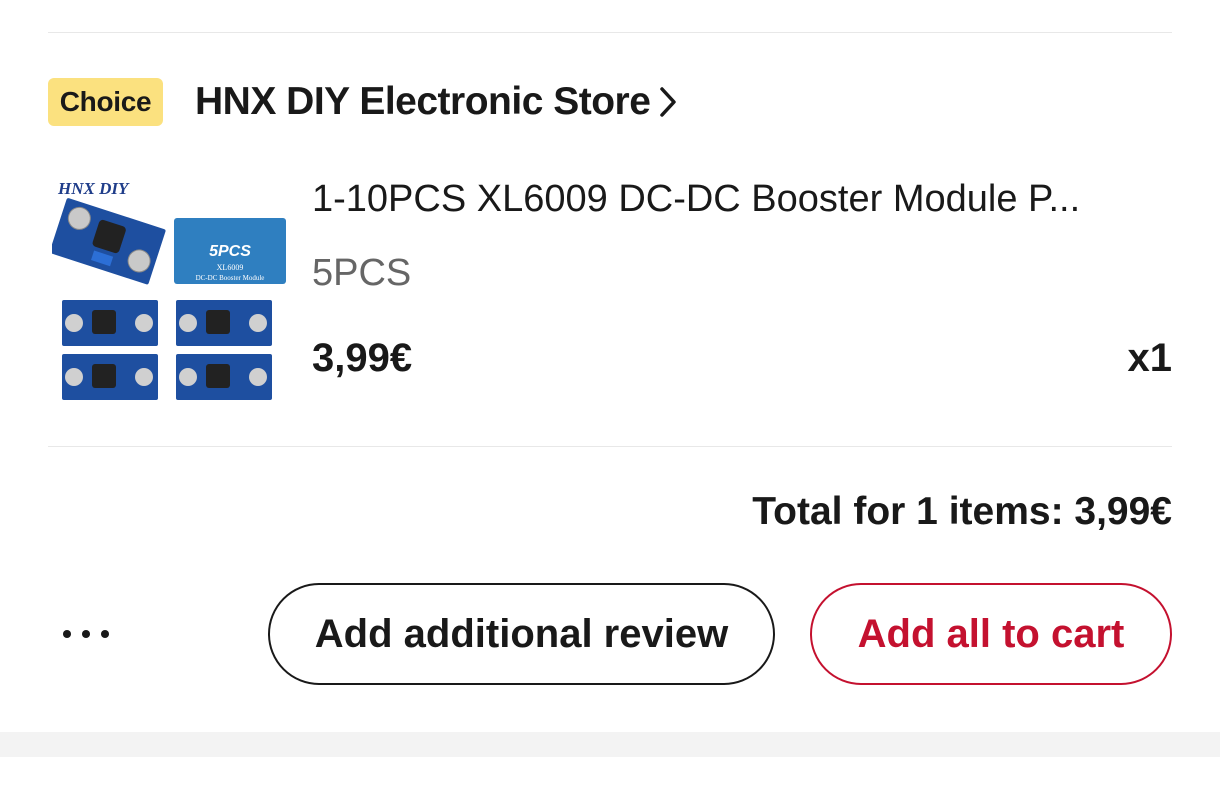 This screenshot has width=1220, height=807. Describe the element at coordinates (521, 634) in the screenshot. I see `add-review-button: Add additional review` at that location.